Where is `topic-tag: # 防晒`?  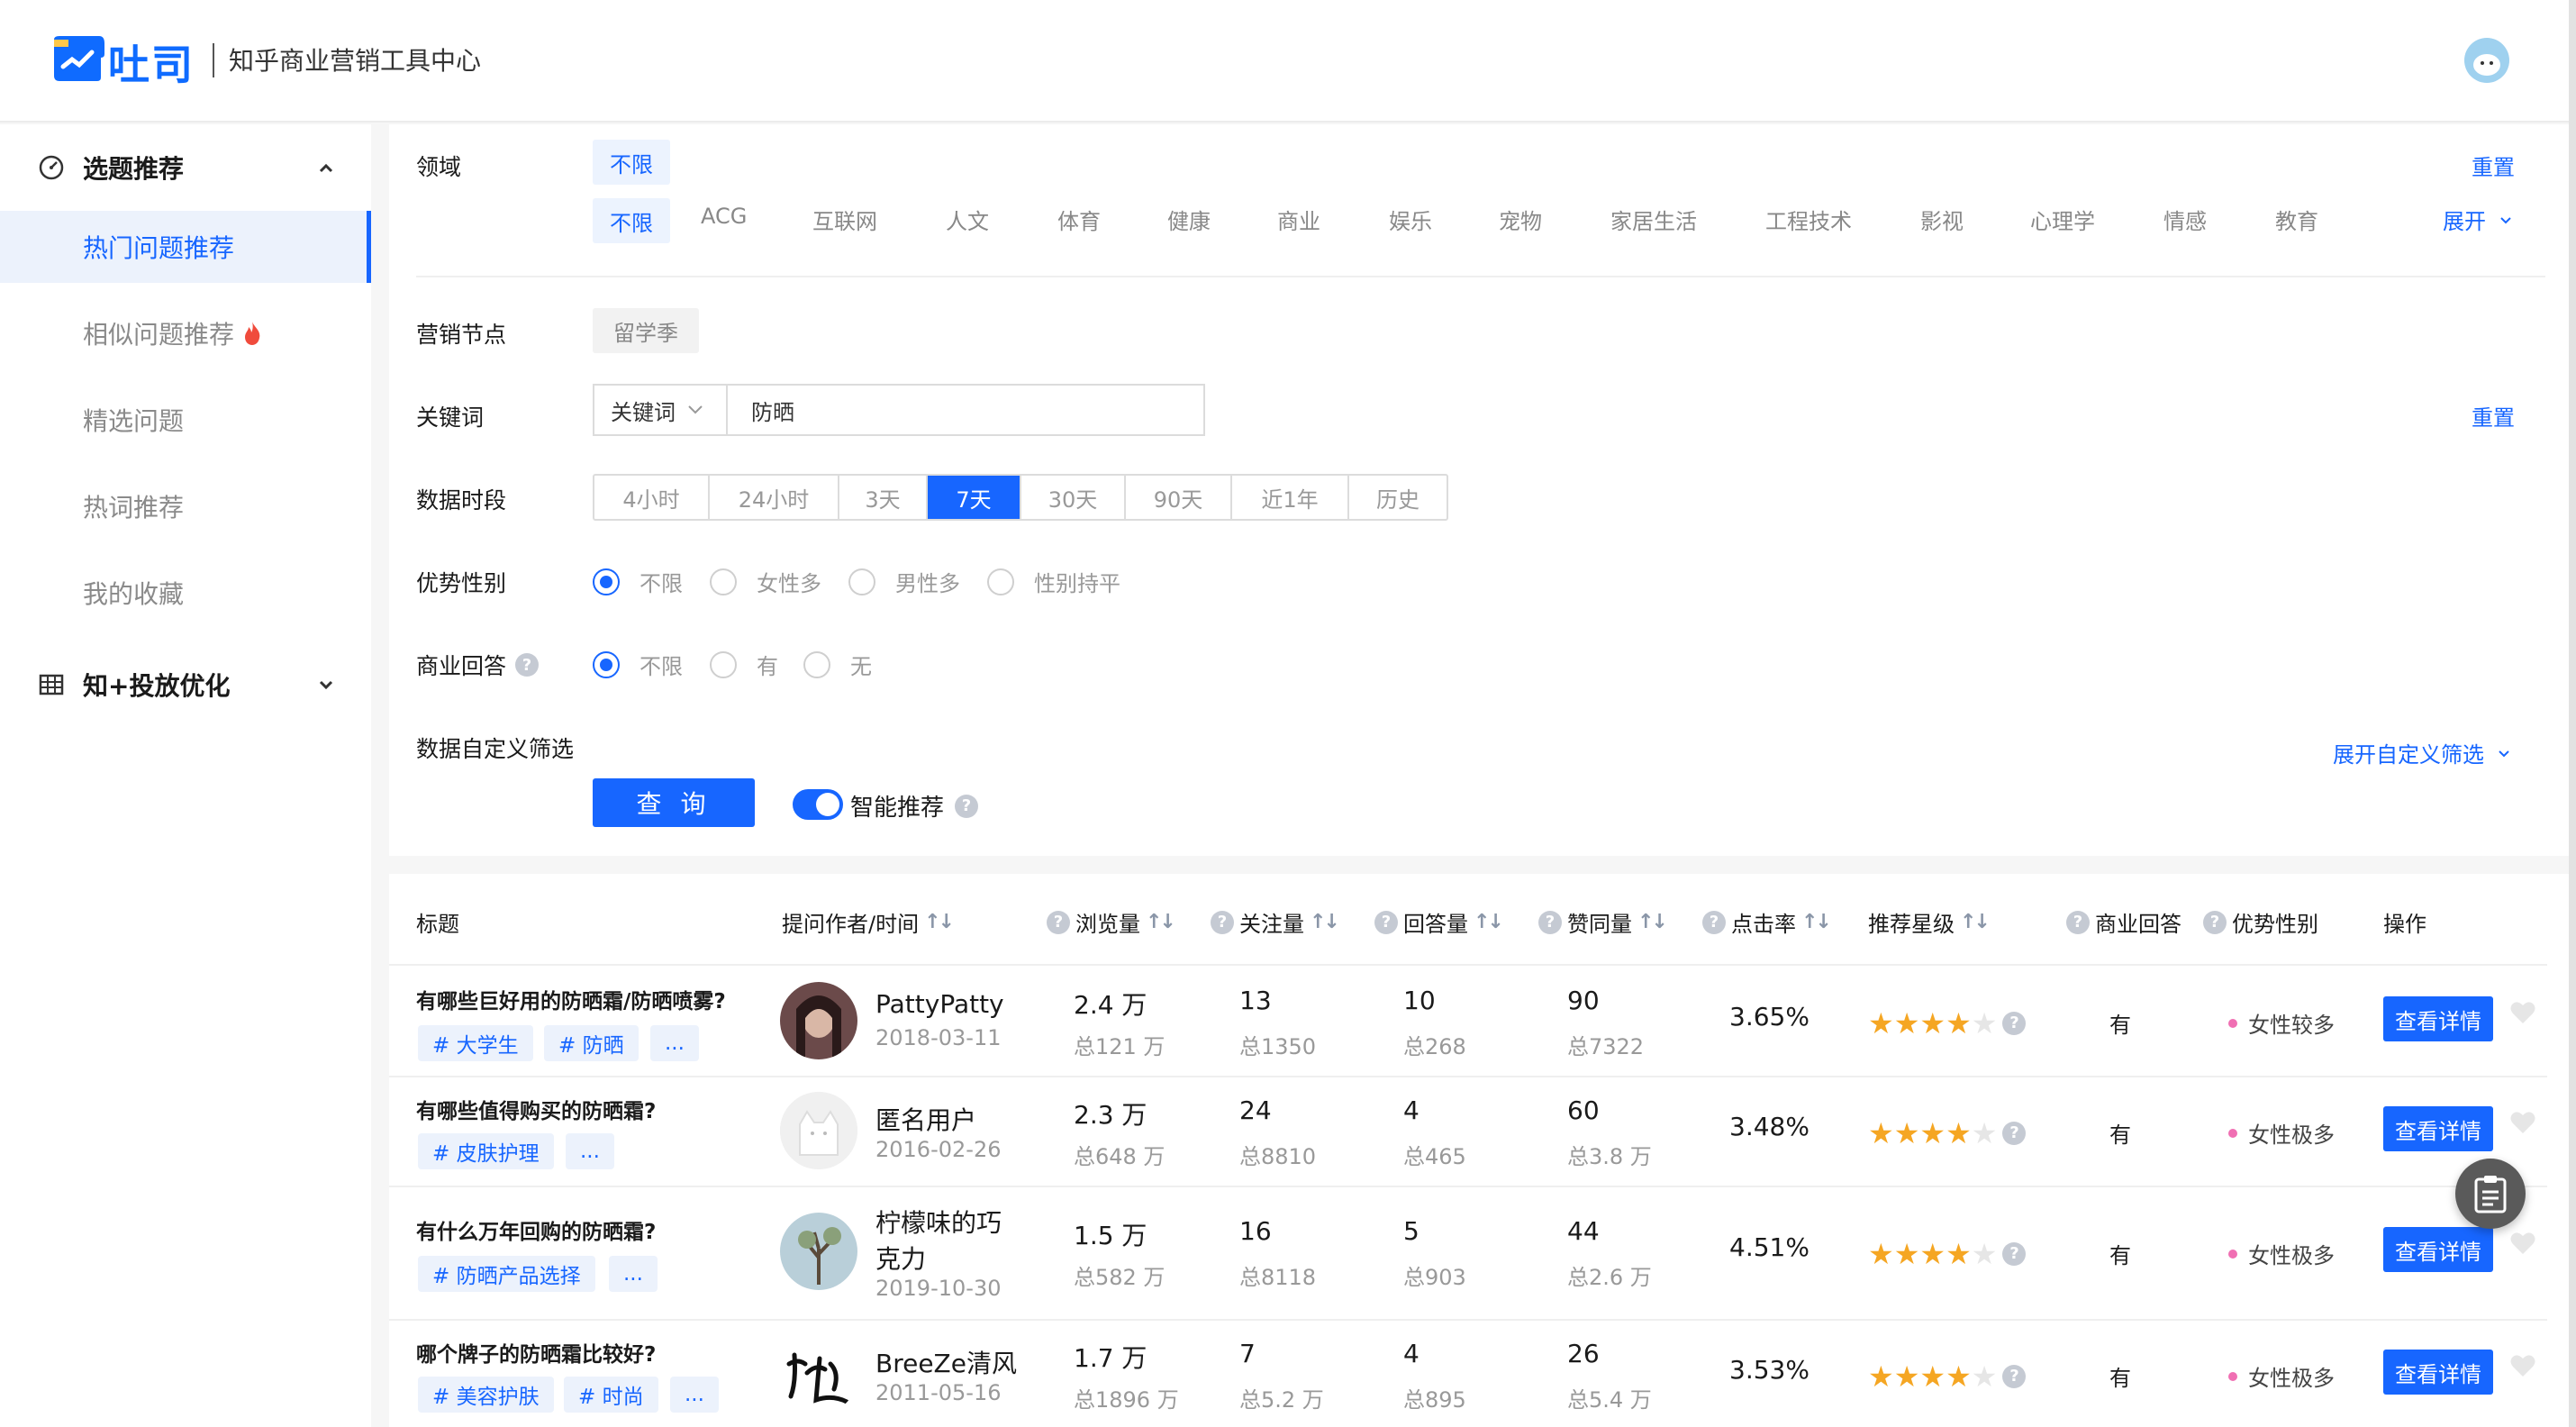
topic-tag: # 防晒 is located at coordinates (591, 1043).